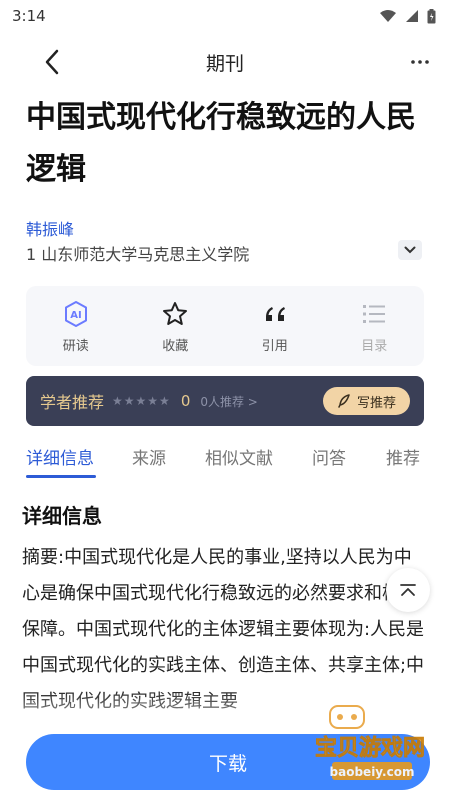 The image size is (450, 800). Describe the element at coordinates (226, 144) in the screenshot. I see `article-title: 中国式现代化行稳致远的人民 逻辑` at that location.